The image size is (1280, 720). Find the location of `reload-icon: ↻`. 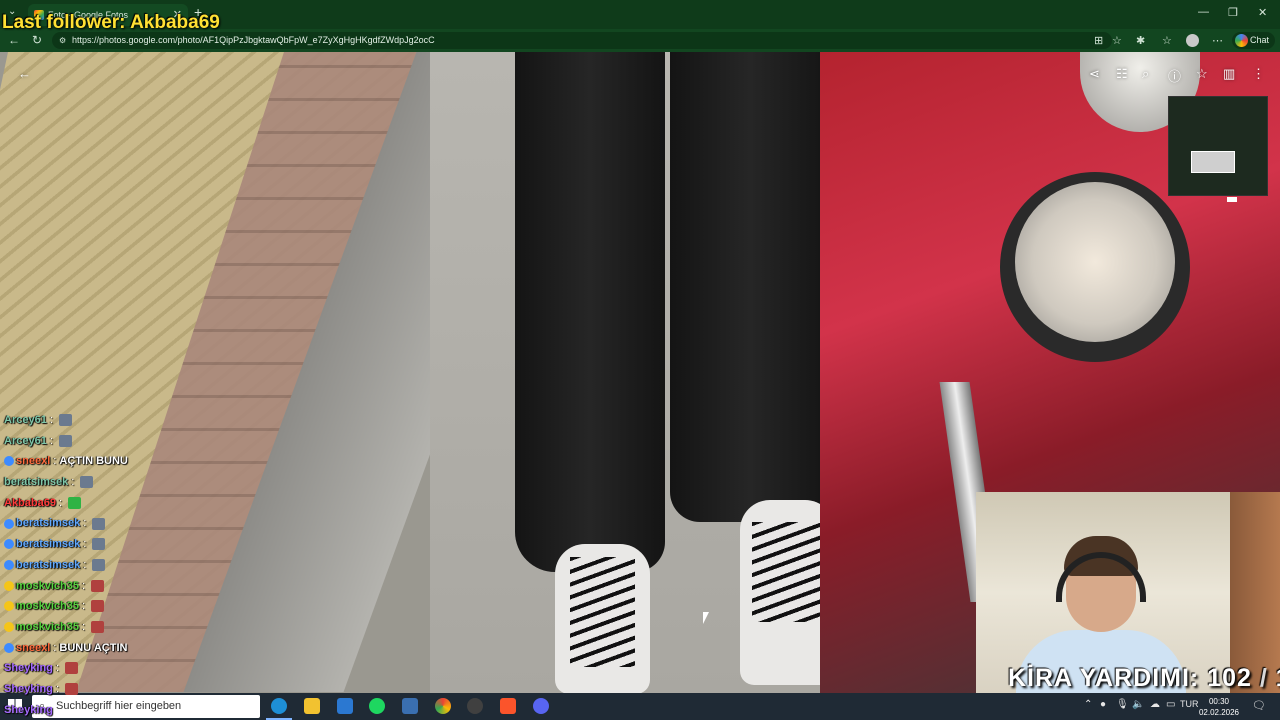

reload-icon: ↻ is located at coordinates (37, 40).